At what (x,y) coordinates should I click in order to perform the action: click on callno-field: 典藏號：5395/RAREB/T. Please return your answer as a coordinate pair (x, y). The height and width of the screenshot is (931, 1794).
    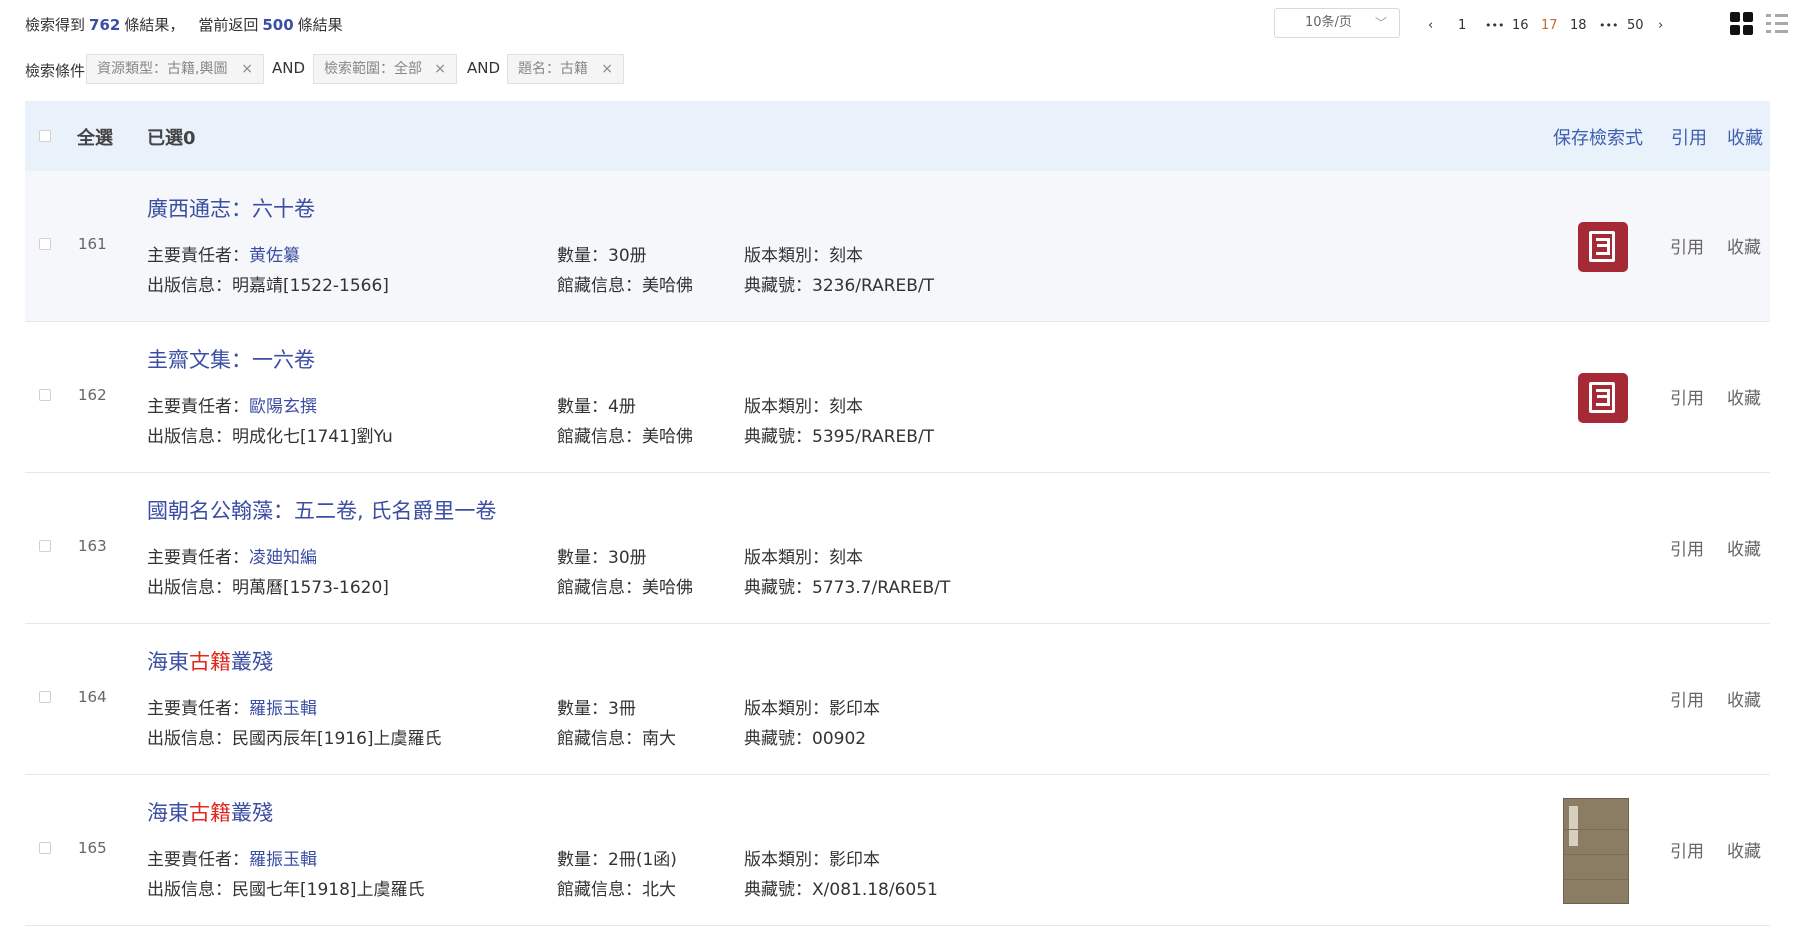
    Looking at the image, I should click on (839, 434).